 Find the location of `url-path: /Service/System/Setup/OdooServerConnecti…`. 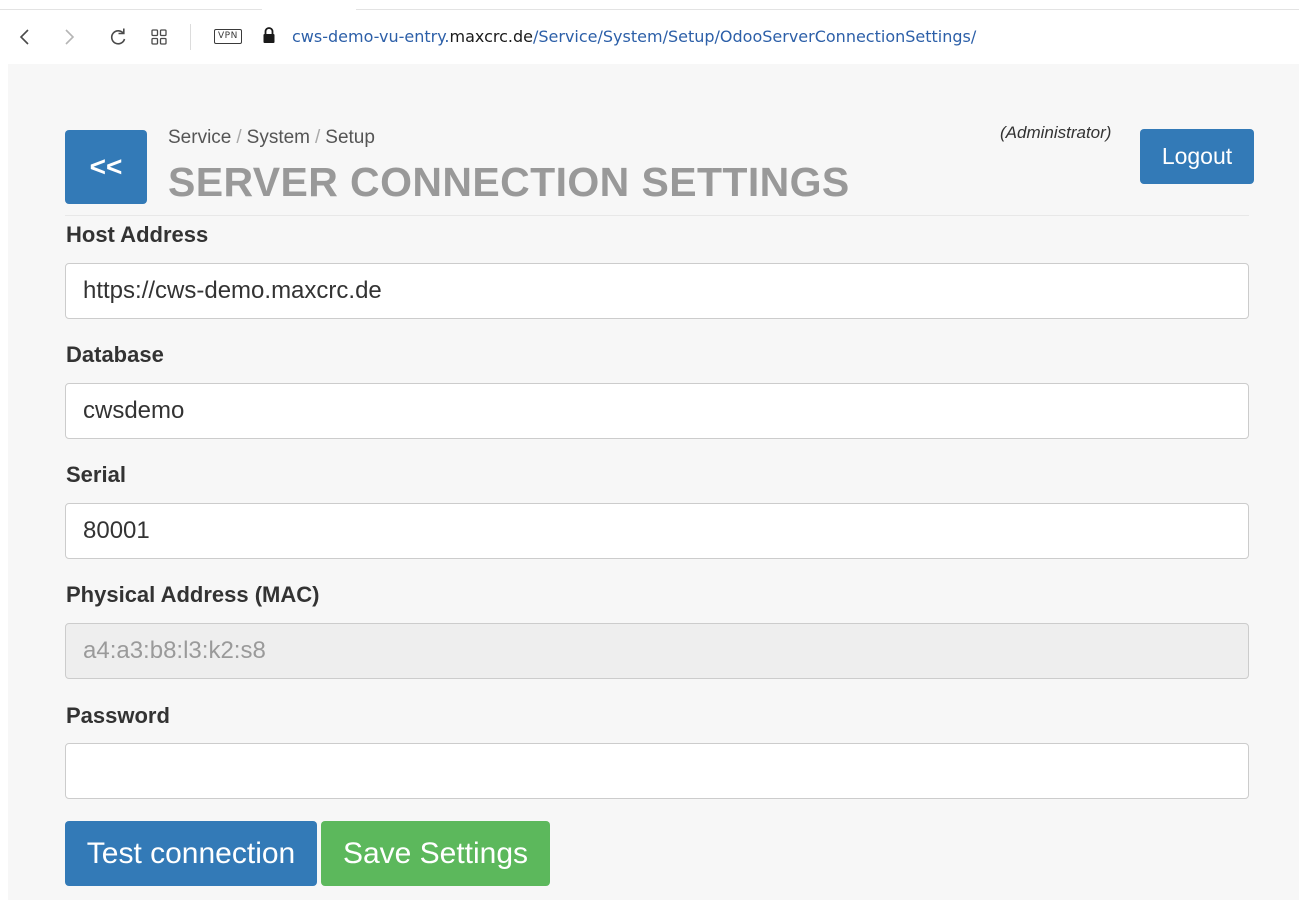

url-path: /Service/System/Setup/OdooServerConnecti… is located at coordinates (754, 36).